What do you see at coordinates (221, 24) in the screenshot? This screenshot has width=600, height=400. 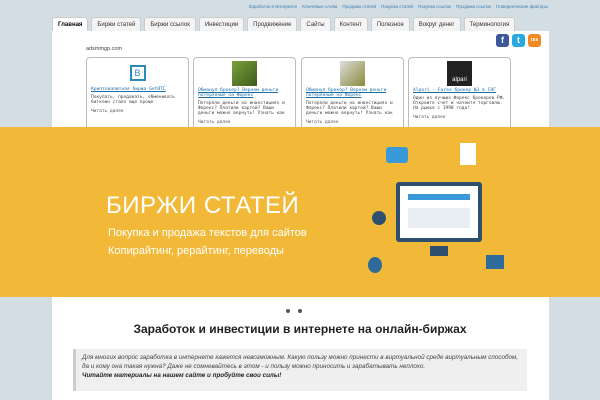 I see `tab-investments: Инвестиции` at bounding box center [221, 24].